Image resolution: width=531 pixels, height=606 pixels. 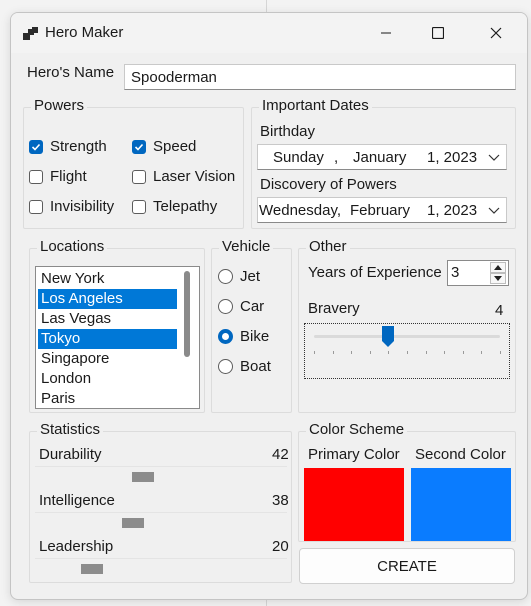 I want to click on durability-bar-indicator, so click(x=143, y=477).